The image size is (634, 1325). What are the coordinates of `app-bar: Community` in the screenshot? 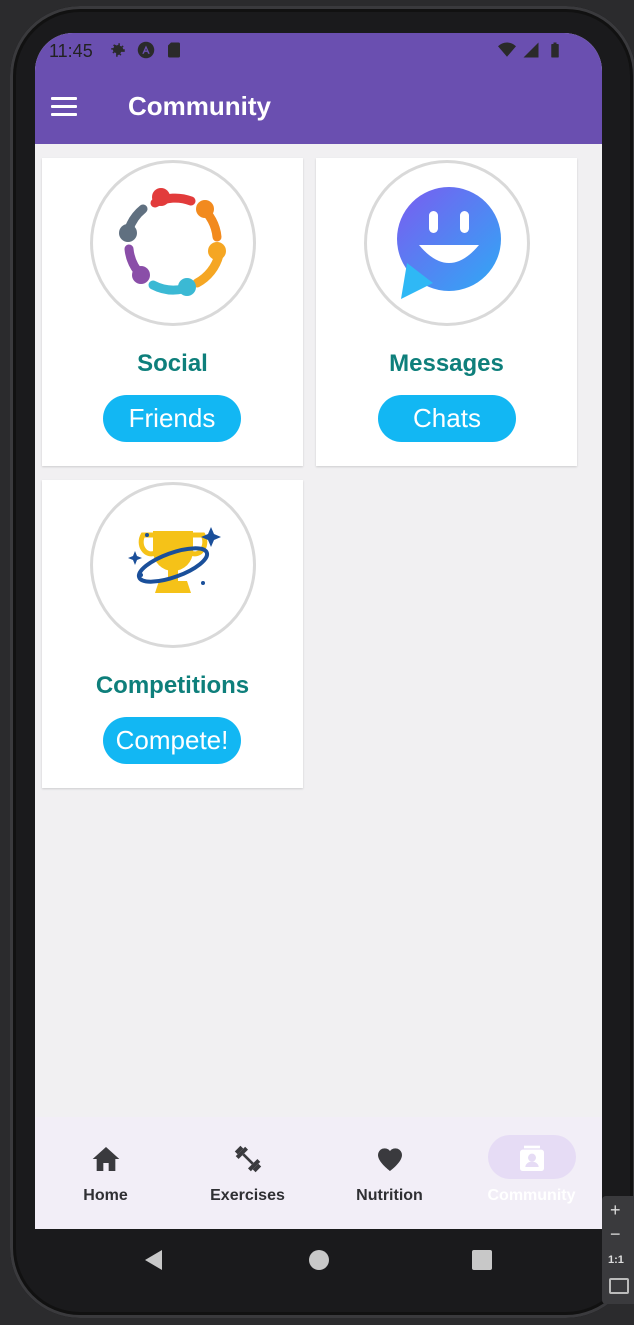 It's located at (318, 108).